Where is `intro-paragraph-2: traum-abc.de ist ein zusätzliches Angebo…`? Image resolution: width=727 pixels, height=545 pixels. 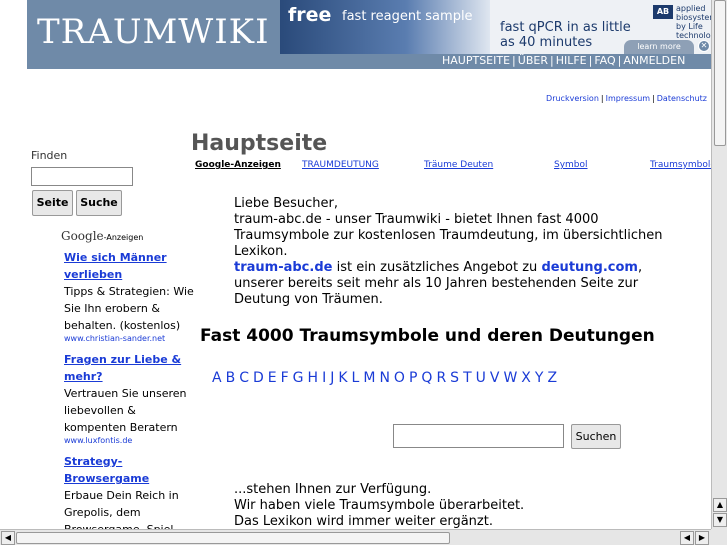
intro-paragraph-2: traum-abc.de ist ein zusätzliches Angebo… is located at coordinates (464, 284).